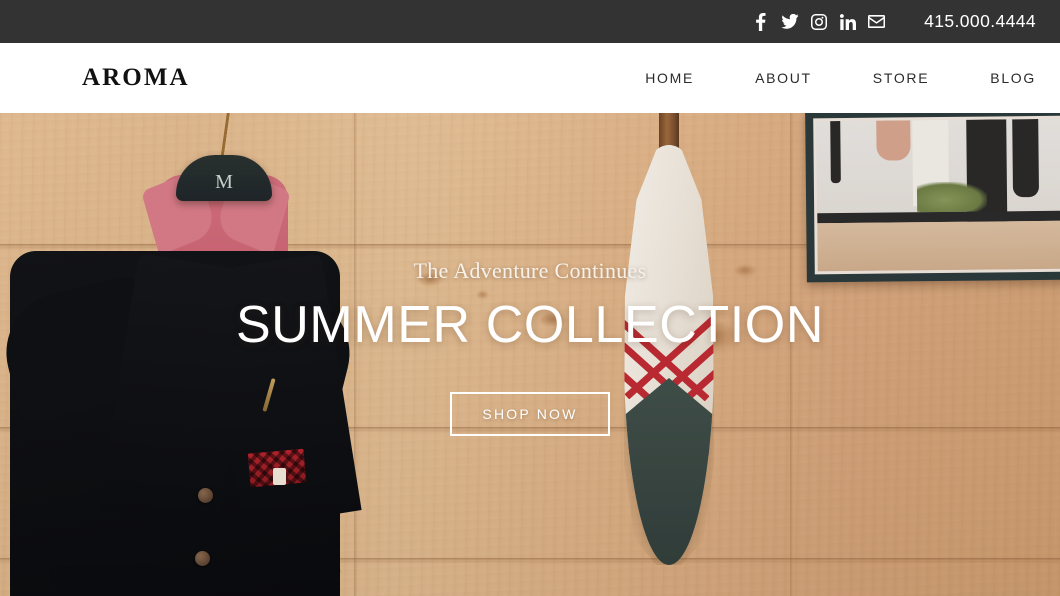  I want to click on main-navigation: HOME ABOUT STORE BLOG, so click(840, 78).